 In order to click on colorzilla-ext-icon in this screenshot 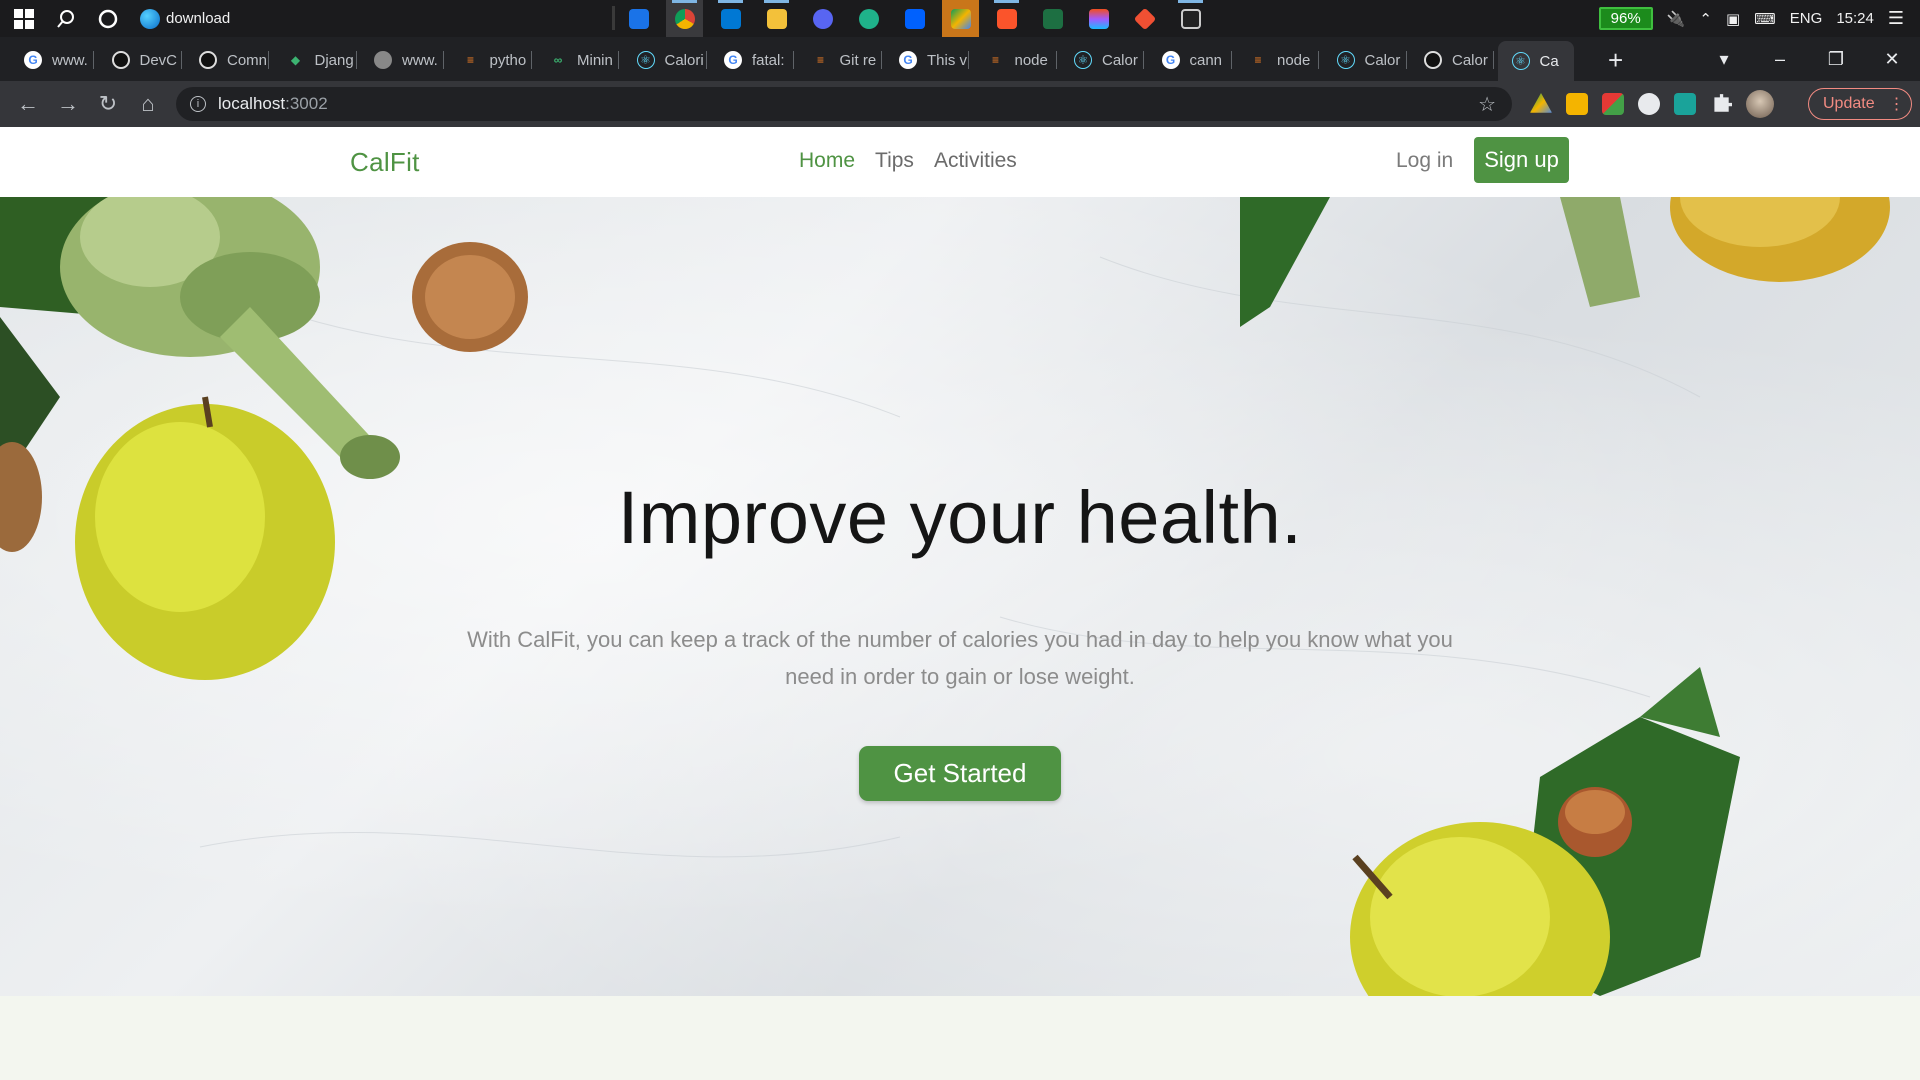, I will do `click(1613, 104)`.